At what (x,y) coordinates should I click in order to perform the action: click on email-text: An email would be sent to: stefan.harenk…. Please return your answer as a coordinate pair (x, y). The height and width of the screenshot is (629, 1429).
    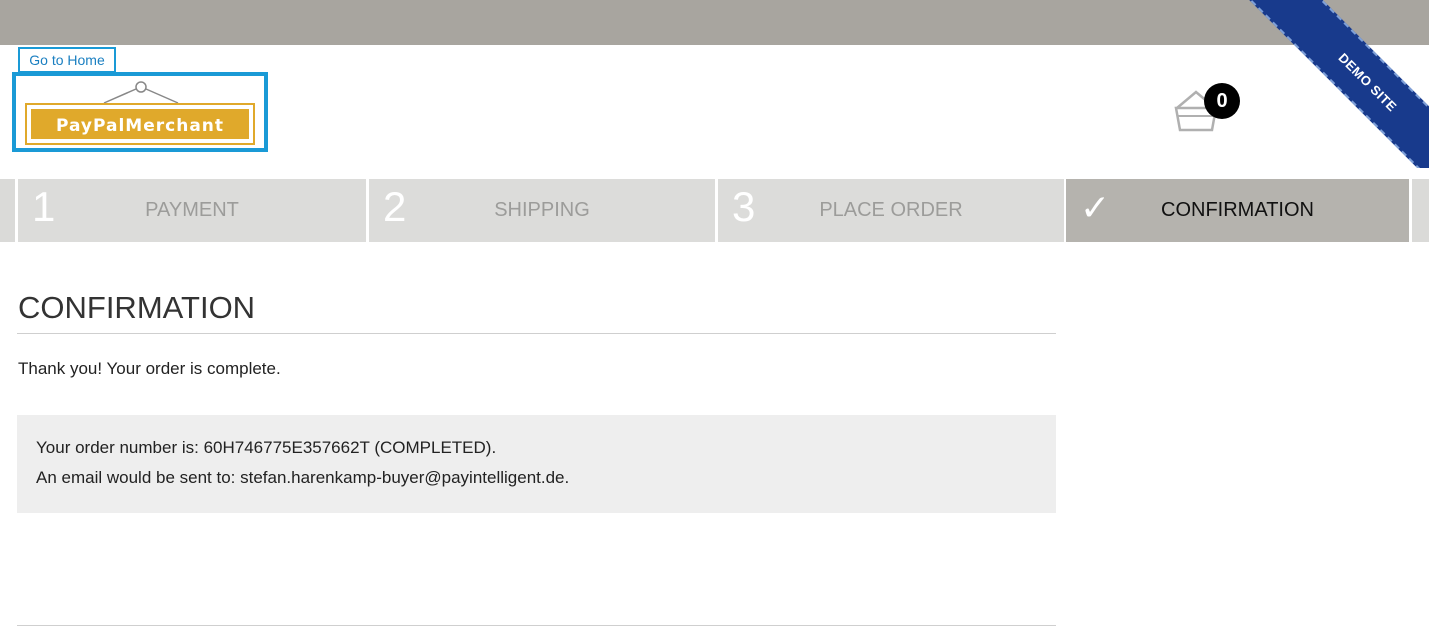
    Looking at the image, I should click on (303, 477).